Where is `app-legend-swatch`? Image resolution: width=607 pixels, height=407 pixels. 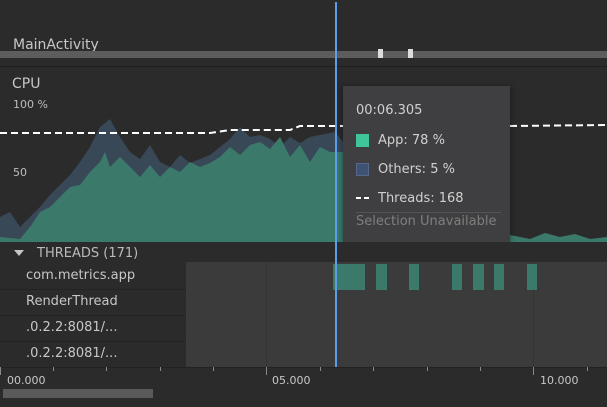
app-legend-swatch is located at coordinates (362, 140).